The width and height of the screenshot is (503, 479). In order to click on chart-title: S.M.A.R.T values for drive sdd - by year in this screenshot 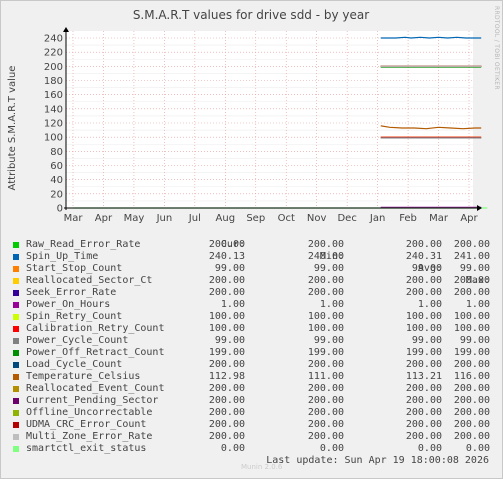, I will do `click(251, 15)`.